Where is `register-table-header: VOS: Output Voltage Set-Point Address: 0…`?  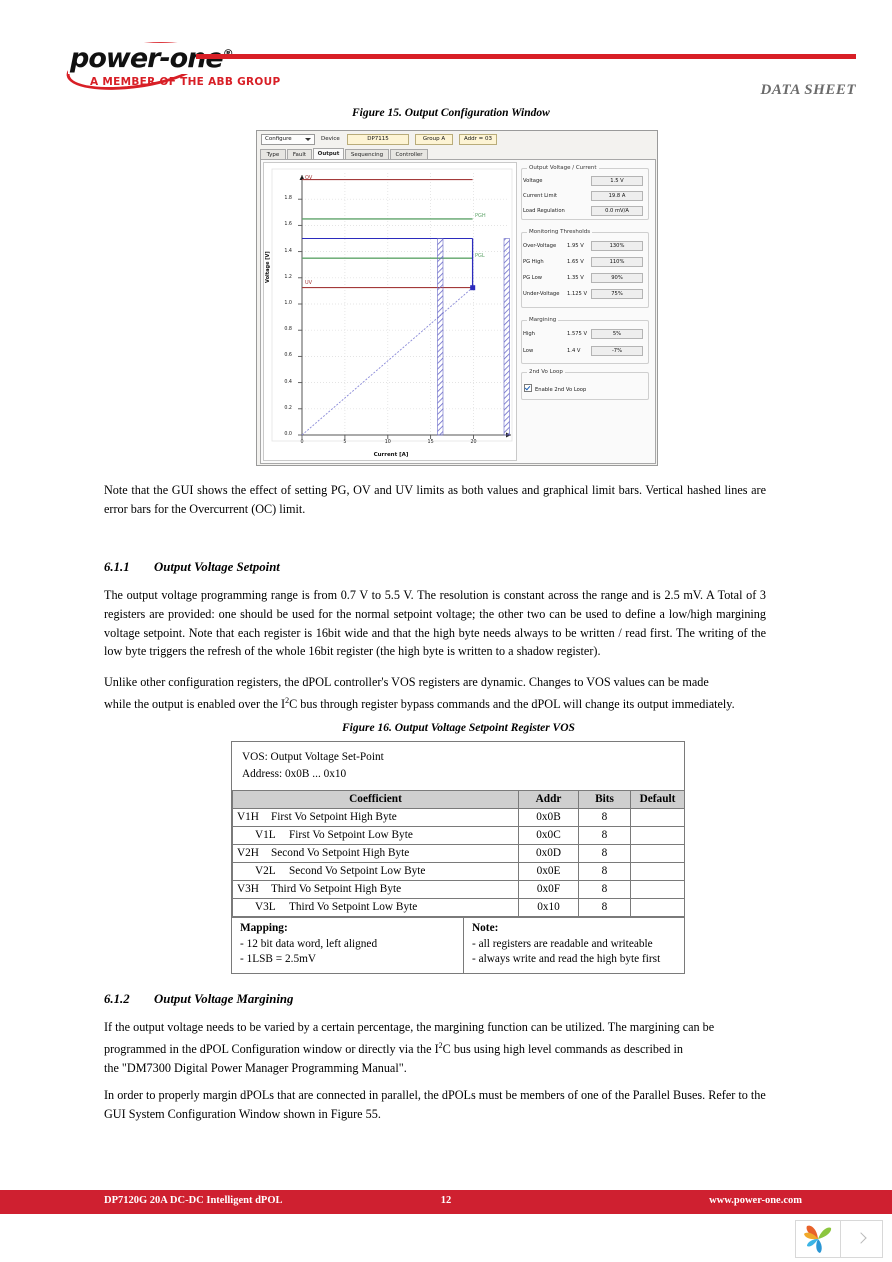 register-table-header: VOS: Output Voltage Set-Point Address: 0… is located at coordinates (458, 766).